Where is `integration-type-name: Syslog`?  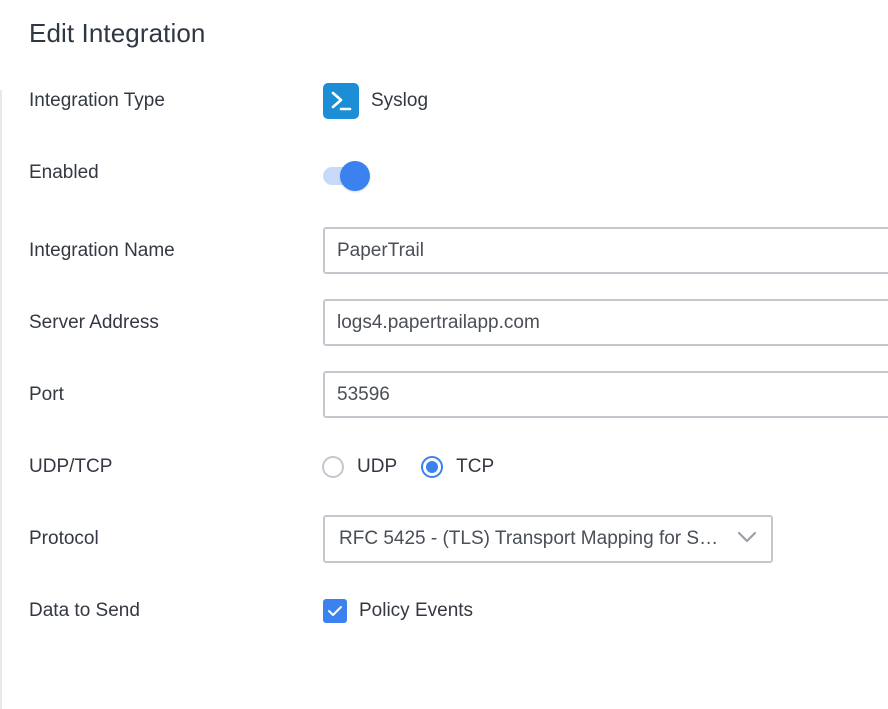
integration-type-name: Syslog is located at coordinates (400, 100).